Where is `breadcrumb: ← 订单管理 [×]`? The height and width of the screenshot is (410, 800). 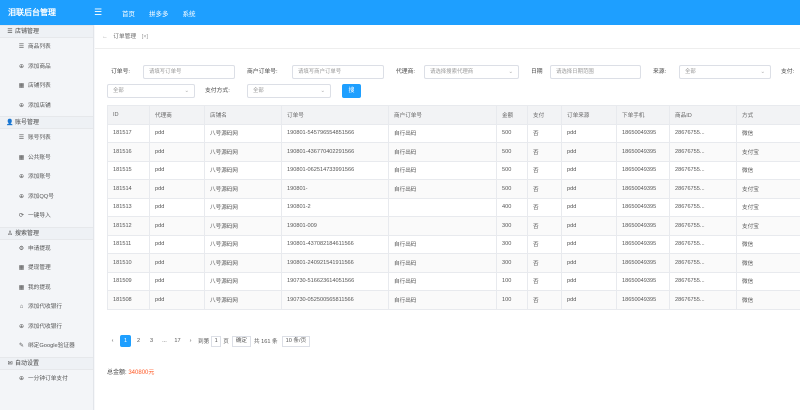
breadcrumb: ← 订单管理 [×] is located at coordinates (447, 37).